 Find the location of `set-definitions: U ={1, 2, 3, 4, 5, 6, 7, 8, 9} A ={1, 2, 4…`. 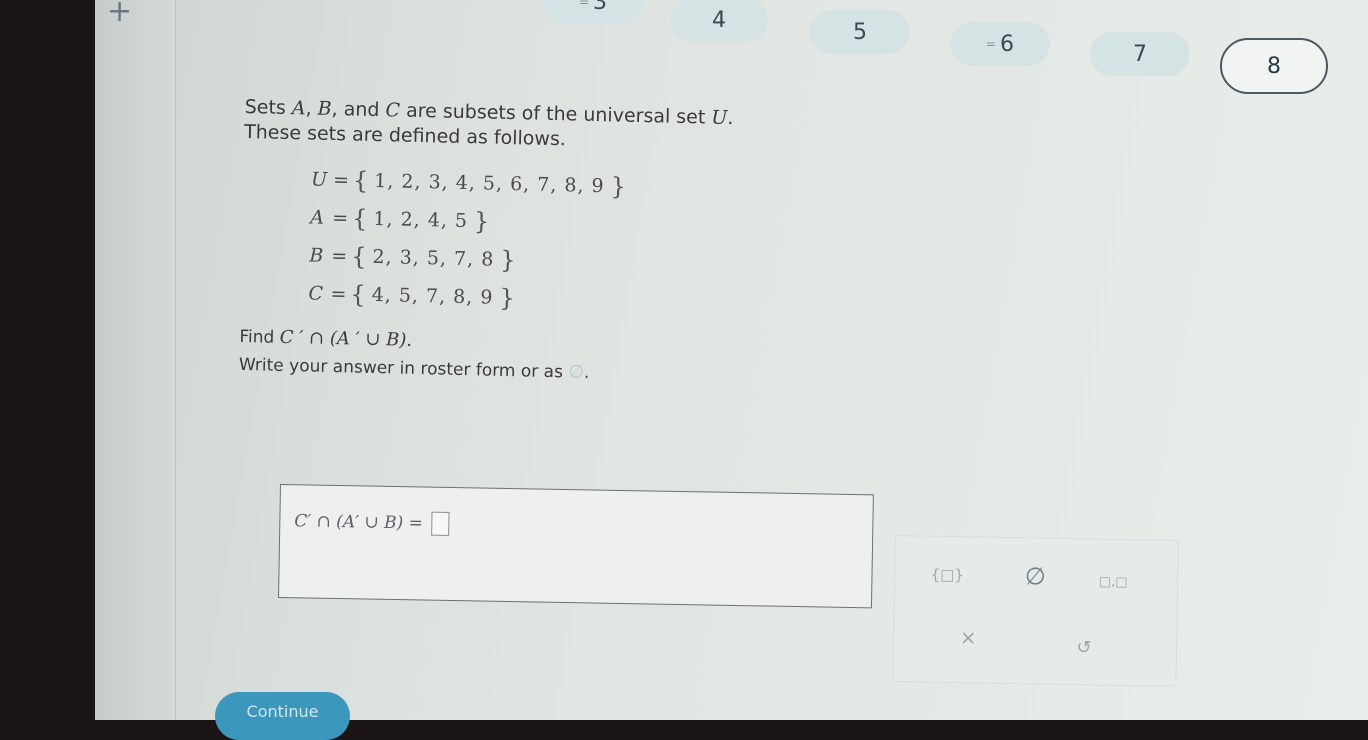

set-definitions: U ={1, 2, 3, 4, 5, 6, 7, 8, 9} A ={1, 2, 4… is located at coordinates (685, 245).